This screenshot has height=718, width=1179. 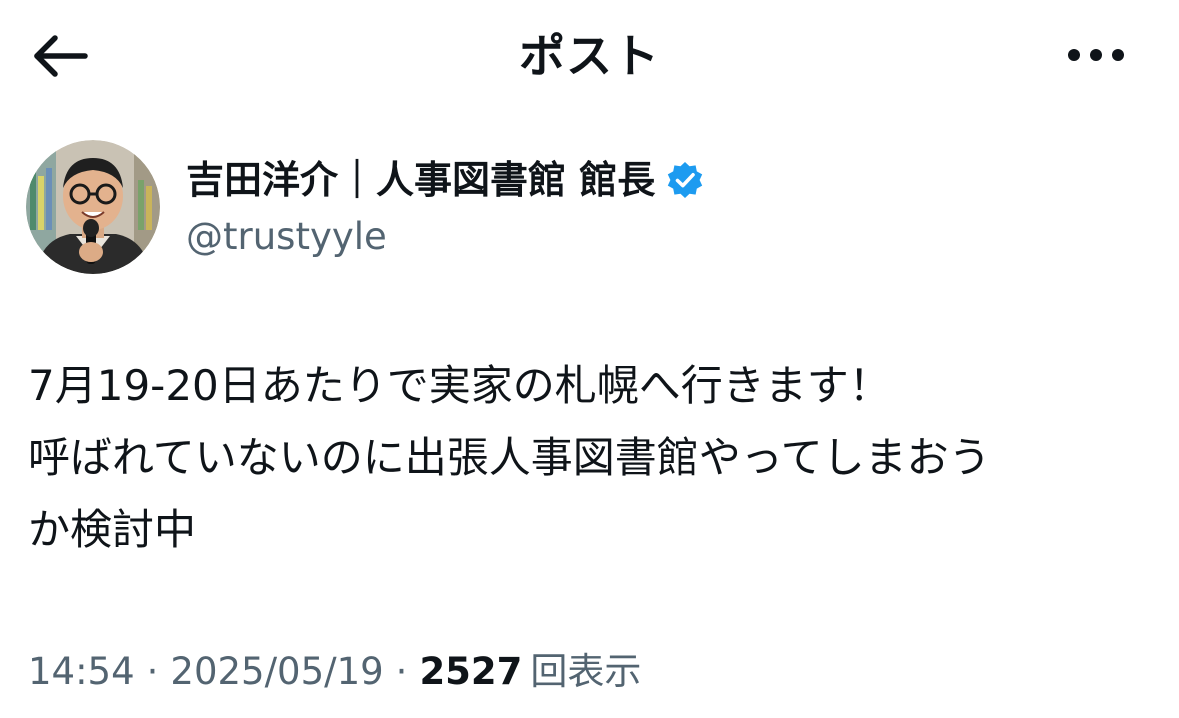 I want to click on more-horizontal-icon, so click(x=1096, y=55).